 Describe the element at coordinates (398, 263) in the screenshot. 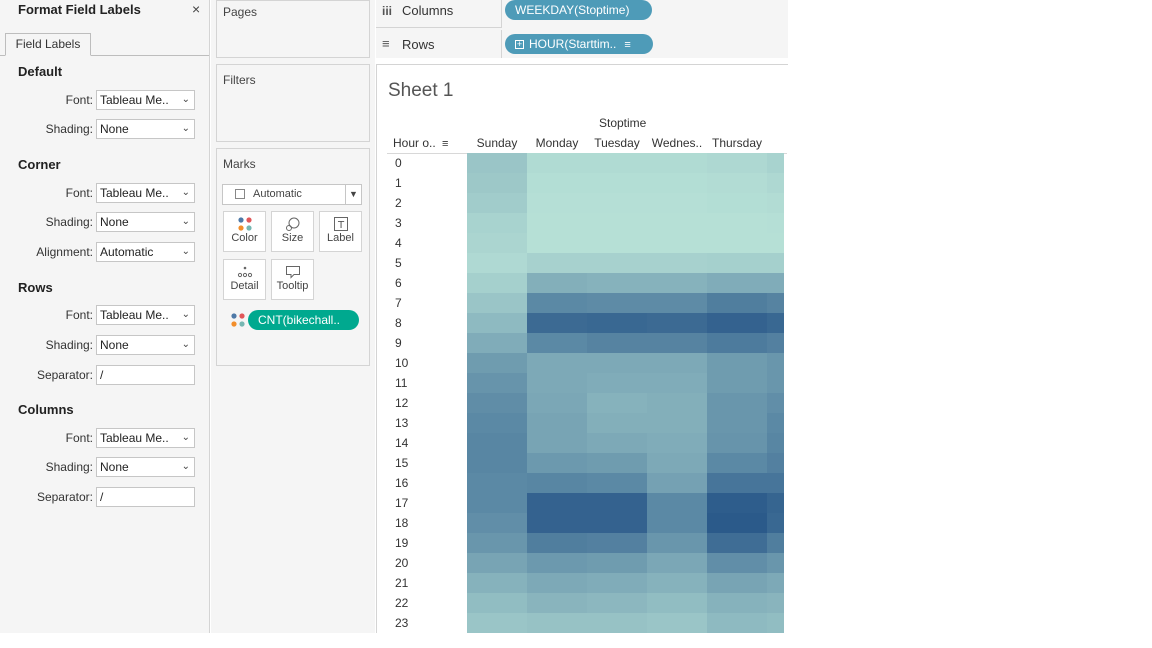

I see `row-header: 5` at that location.